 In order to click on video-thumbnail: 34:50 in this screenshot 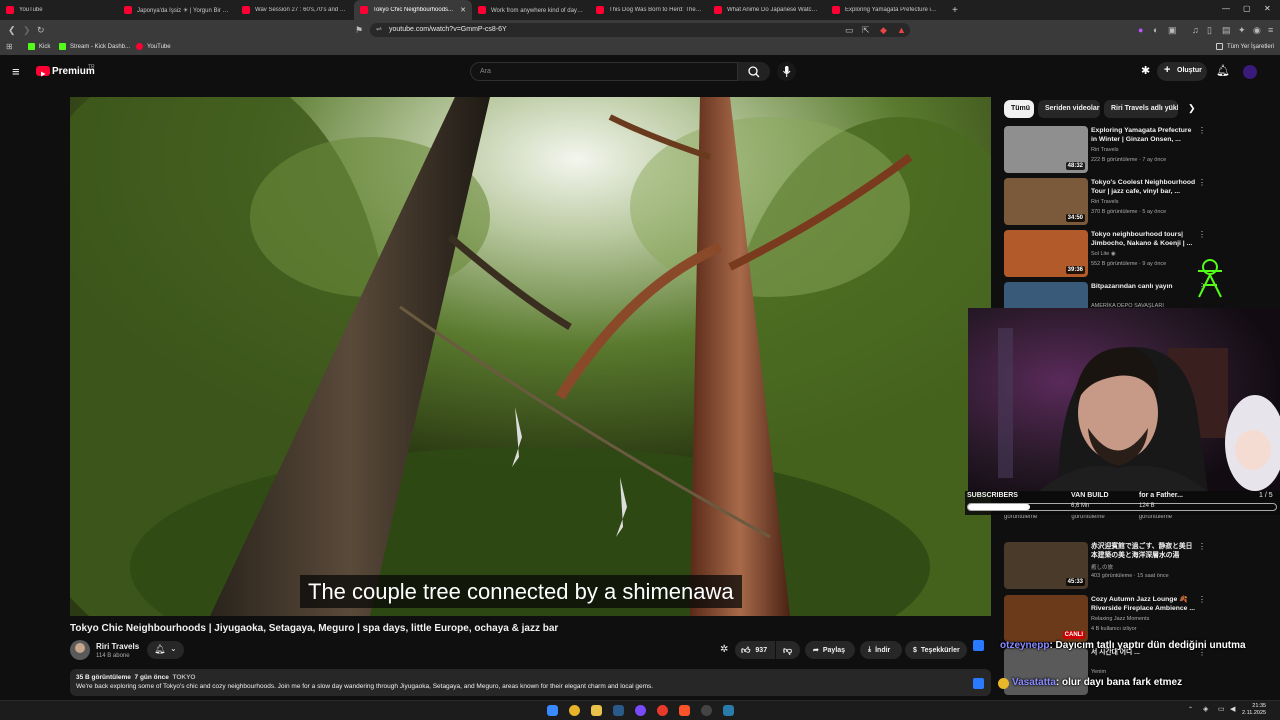, I will do `click(1046, 201)`.